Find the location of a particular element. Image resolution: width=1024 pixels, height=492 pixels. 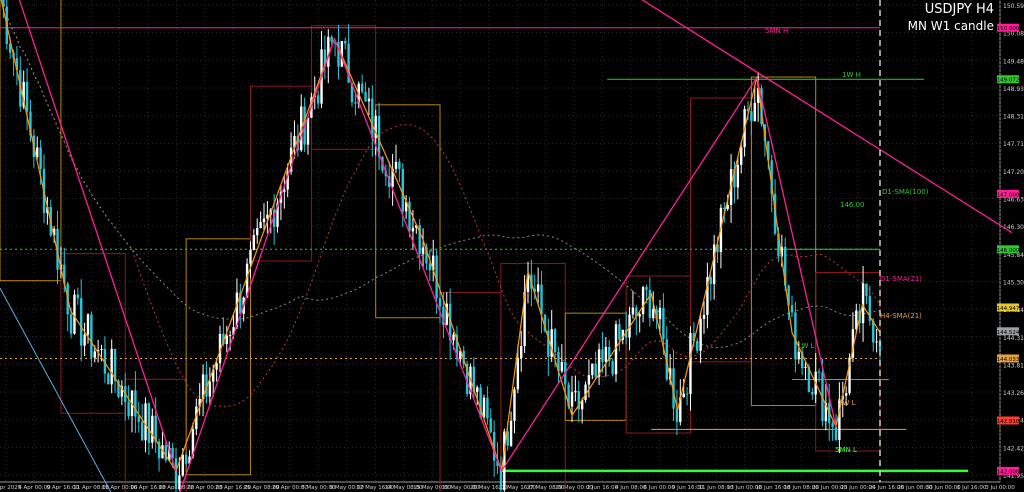

price-tag-label: 150.000 is located at coordinates (1008, 29).